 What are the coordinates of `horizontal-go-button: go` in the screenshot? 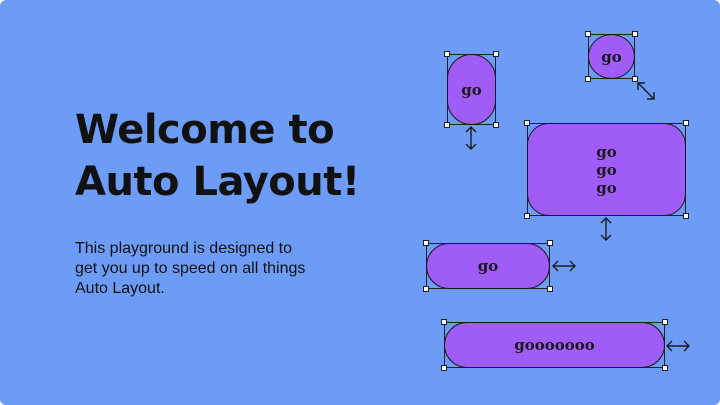 It's located at (488, 266).